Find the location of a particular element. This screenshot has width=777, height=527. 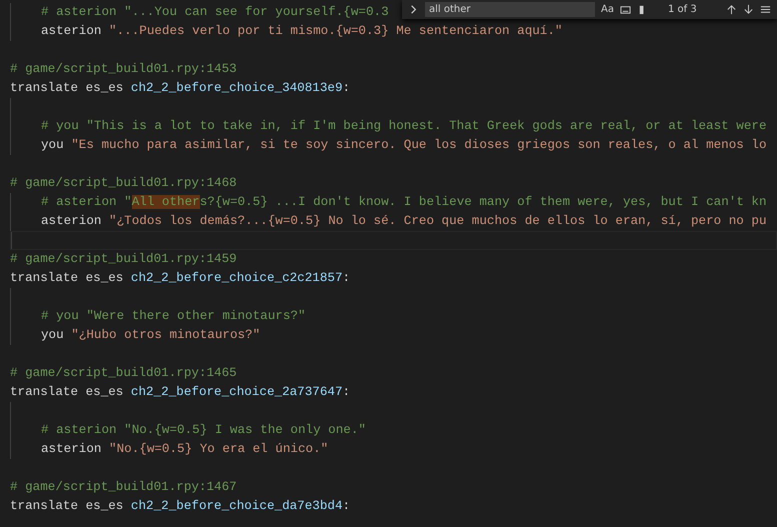

find-input-field: all other is located at coordinates (510, 9).